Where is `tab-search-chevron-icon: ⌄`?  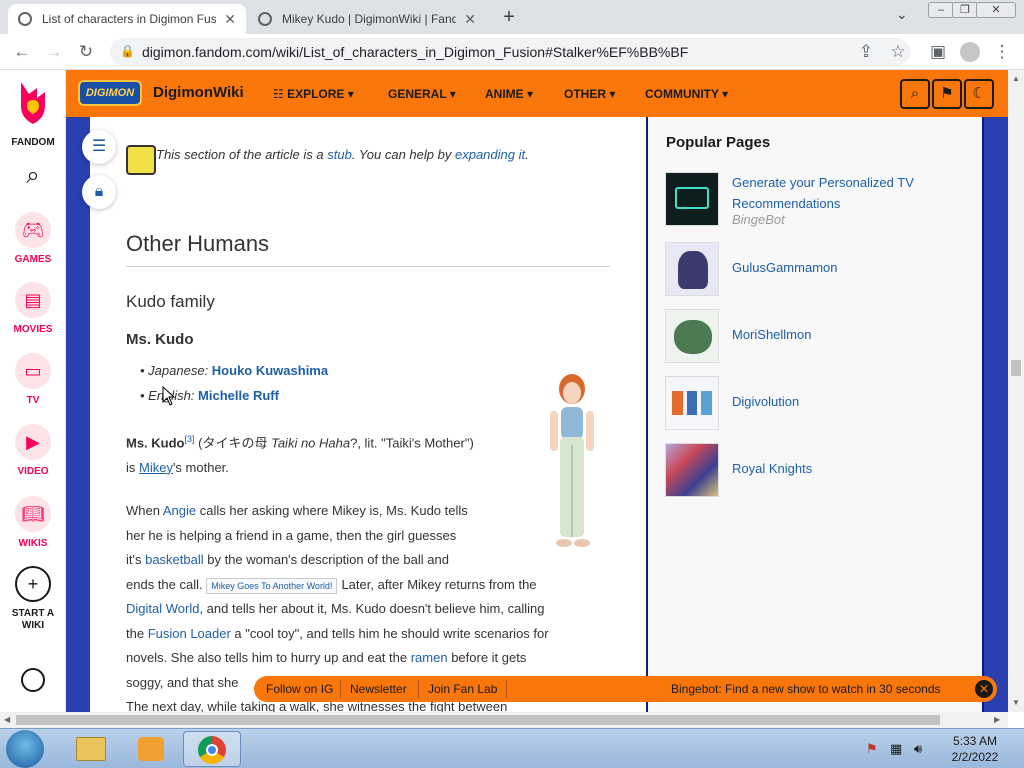
tab-search-chevron-icon: ⌄ is located at coordinates (902, 14).